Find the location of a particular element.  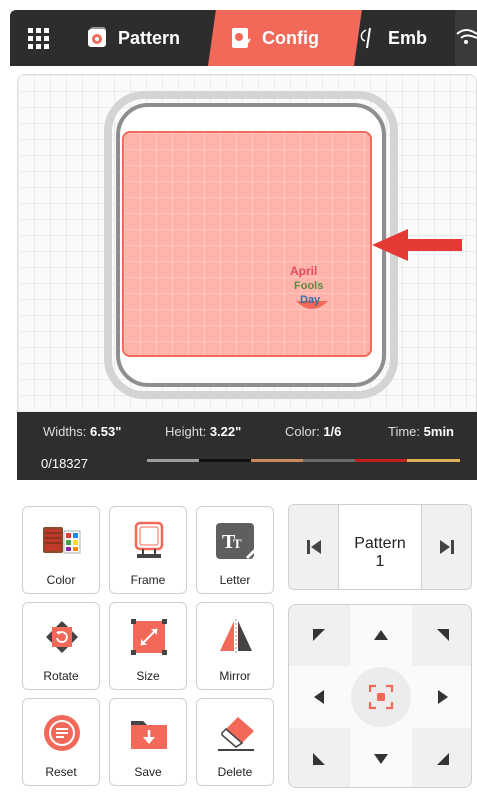

move-up-button is located at coordinates (381, 635).